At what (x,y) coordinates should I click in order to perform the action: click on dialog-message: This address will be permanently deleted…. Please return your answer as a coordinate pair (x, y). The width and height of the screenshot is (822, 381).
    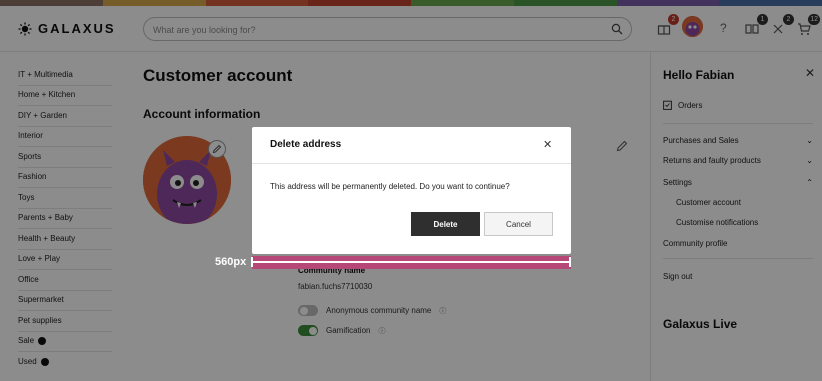
    Looking at the image, I should click on (390, 186).